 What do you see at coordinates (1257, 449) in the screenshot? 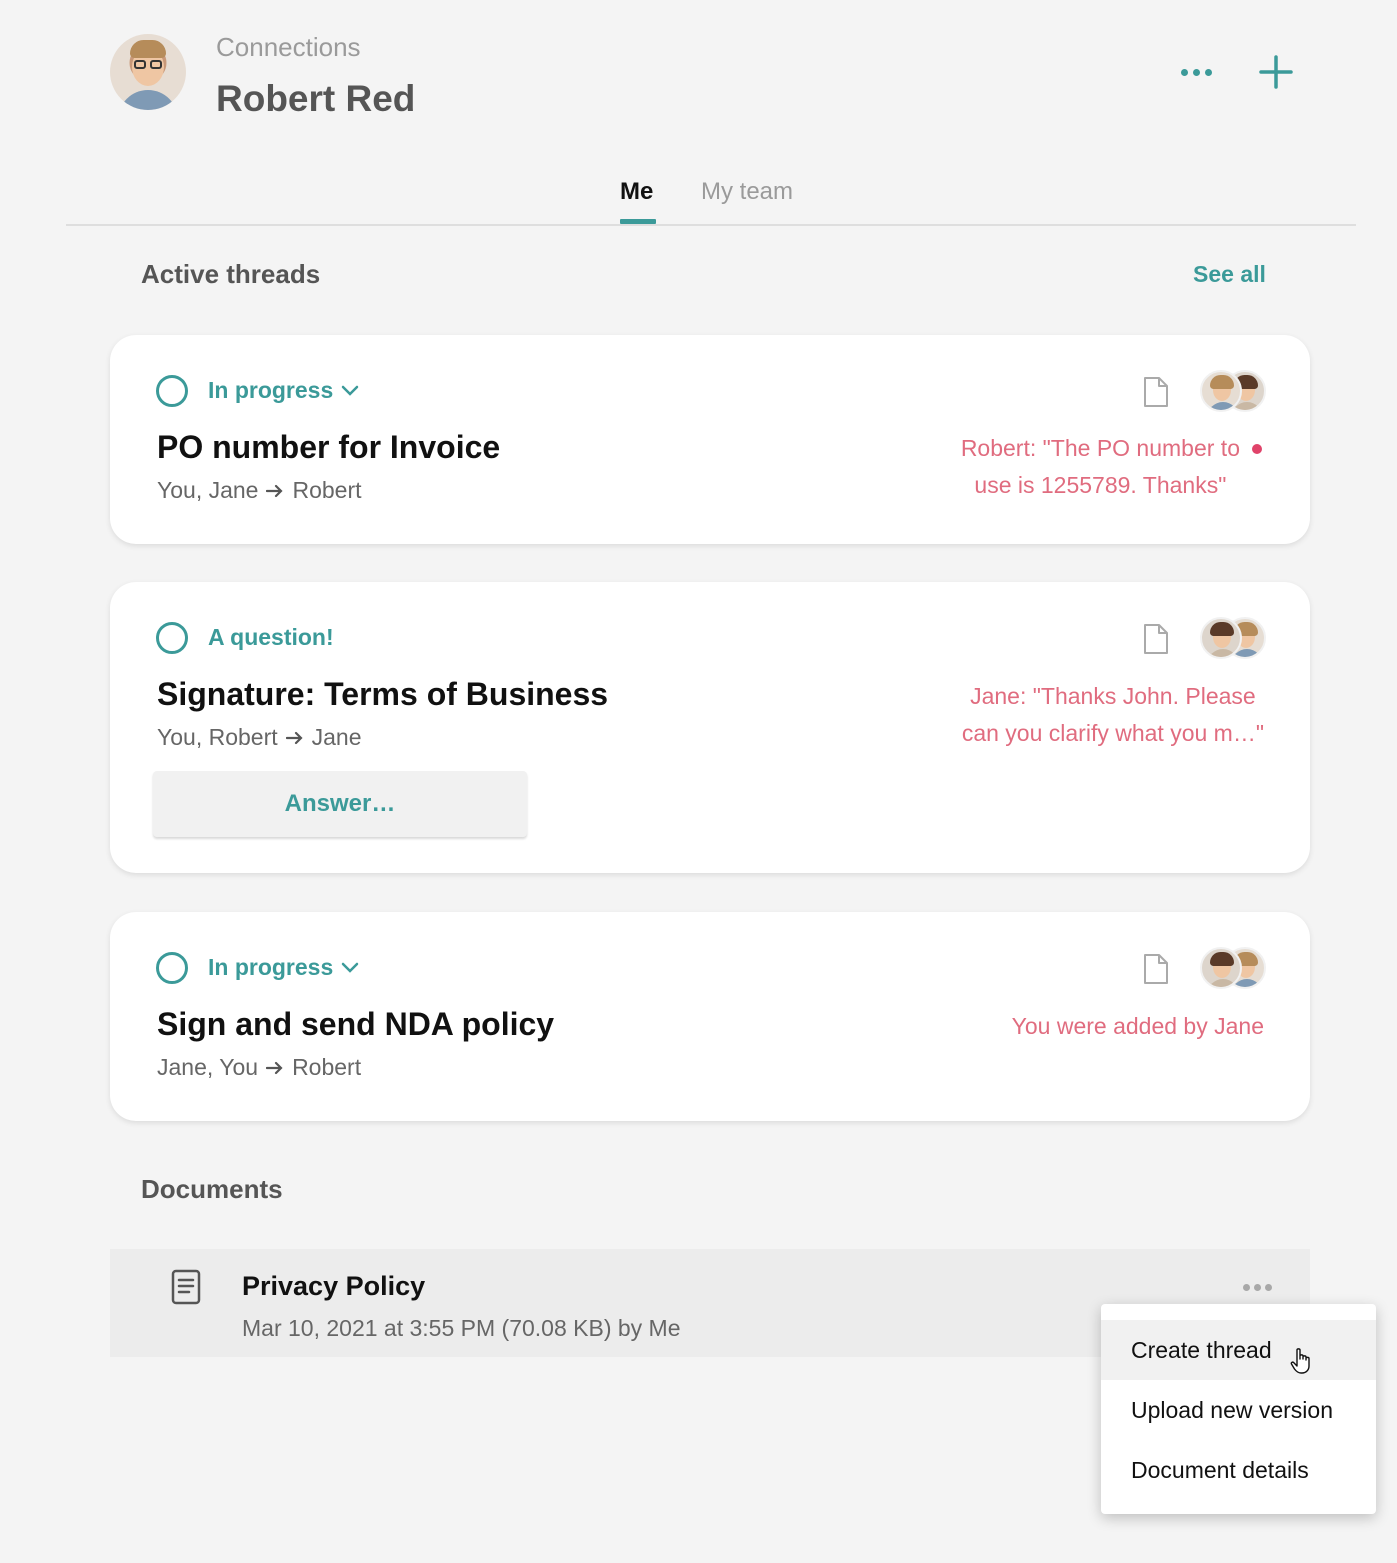
I see `unread-dot` at bounding box center [1257, 449].